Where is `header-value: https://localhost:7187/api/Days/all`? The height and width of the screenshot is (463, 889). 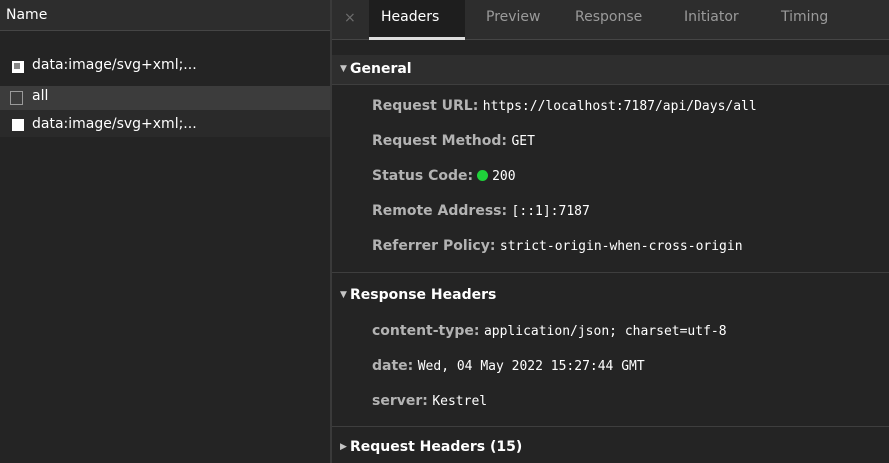
header-value: https://localhost:7187/api/Days/all is located at coordinates (620, 106).